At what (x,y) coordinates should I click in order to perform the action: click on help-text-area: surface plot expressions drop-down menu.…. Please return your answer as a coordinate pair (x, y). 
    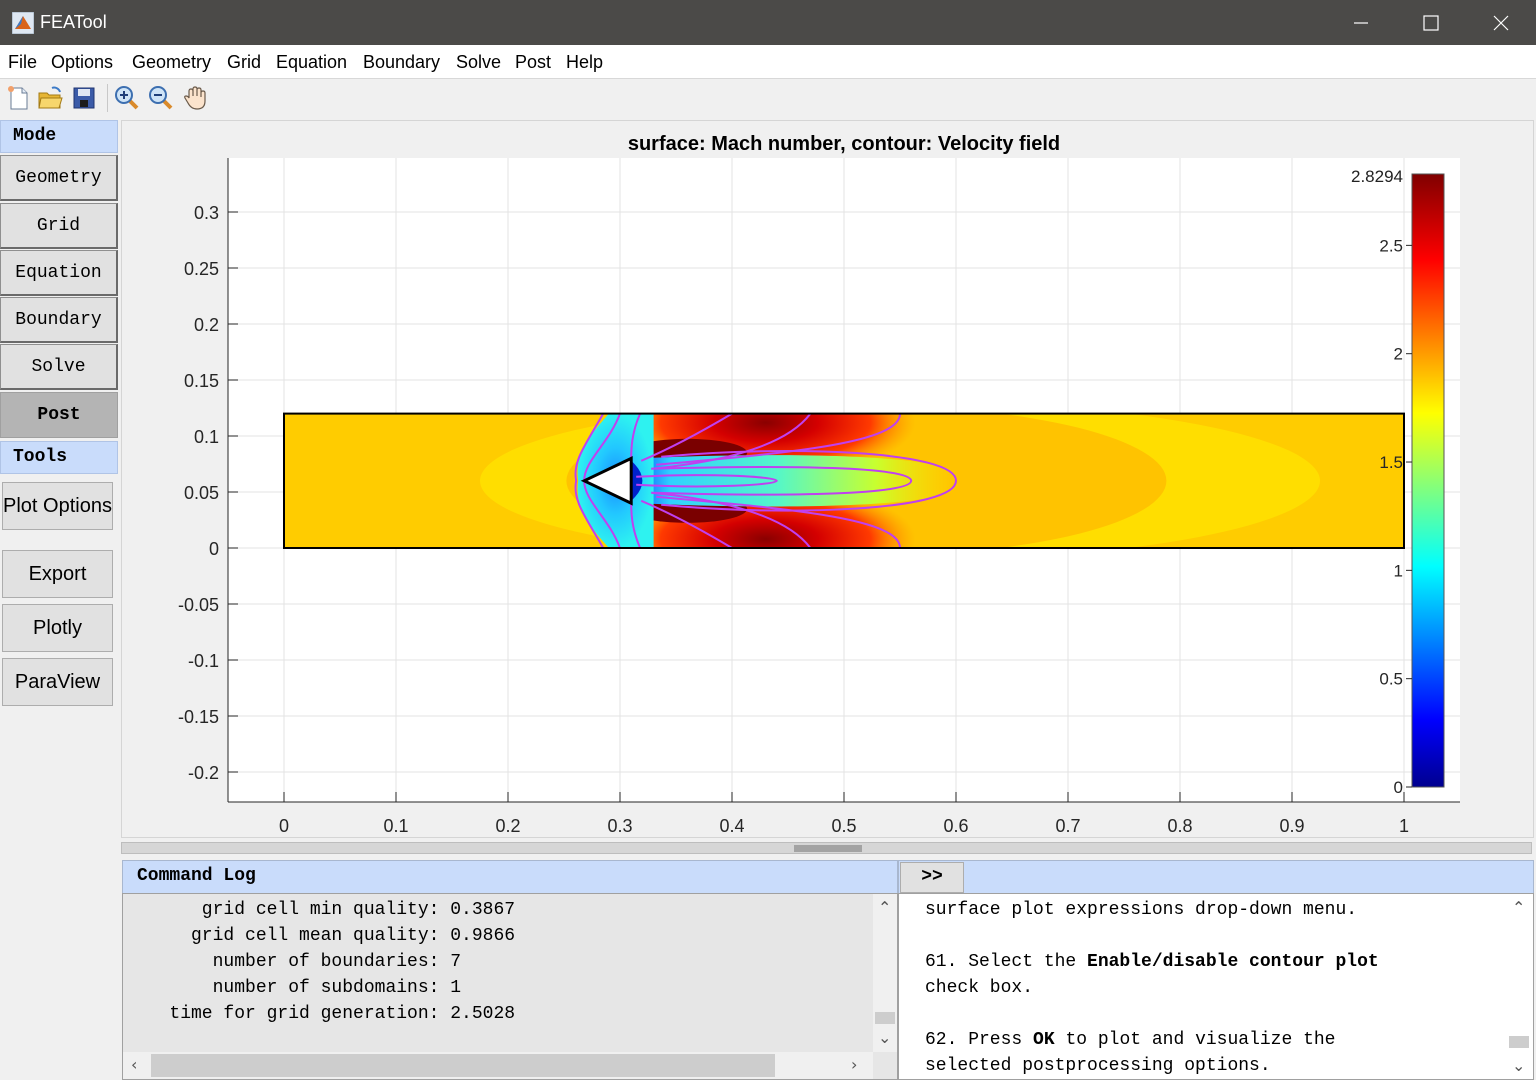
    Looking at the image, I should click on (1216, 986).